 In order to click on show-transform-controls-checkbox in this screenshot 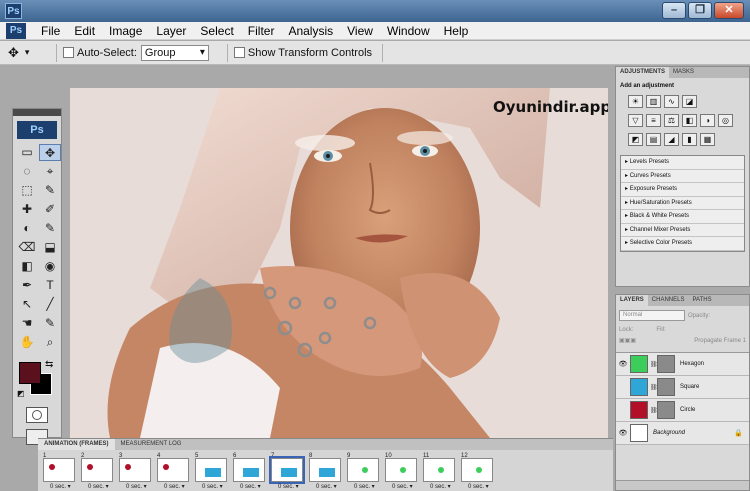, I will do `click(239, 52)`.